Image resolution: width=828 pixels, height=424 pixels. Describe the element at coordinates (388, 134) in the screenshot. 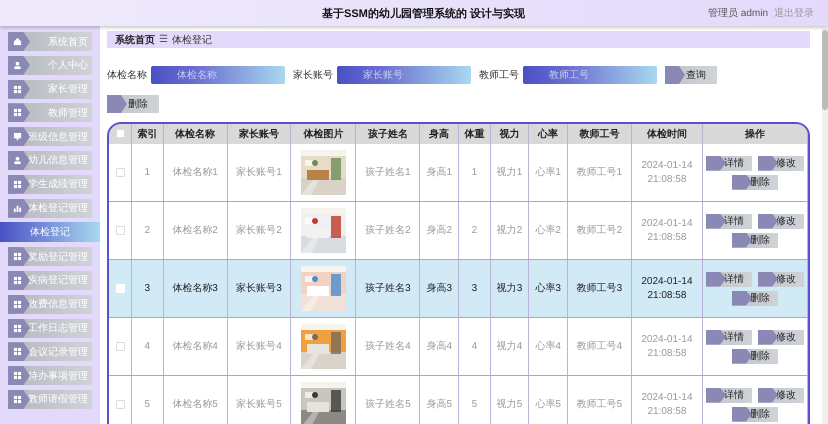

I see `column-header: 孩子姓名` at that location.